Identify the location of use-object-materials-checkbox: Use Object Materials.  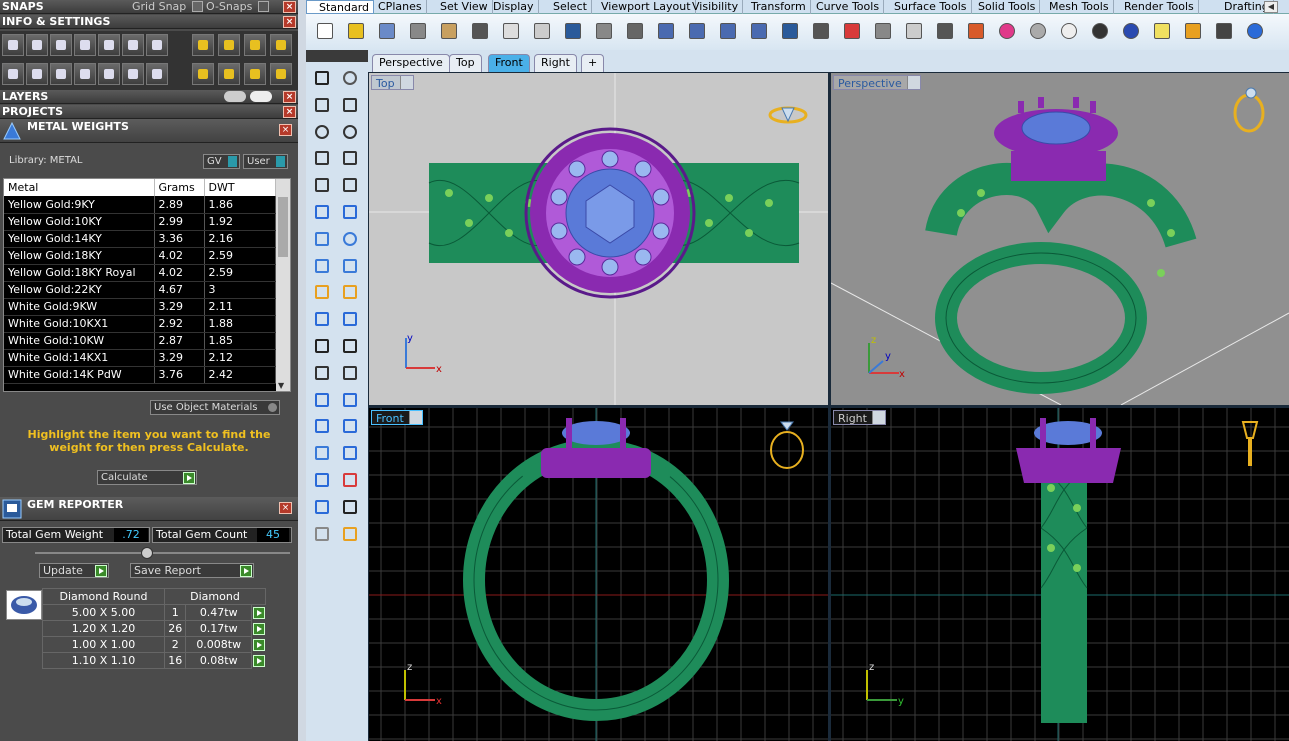
(215, 407).